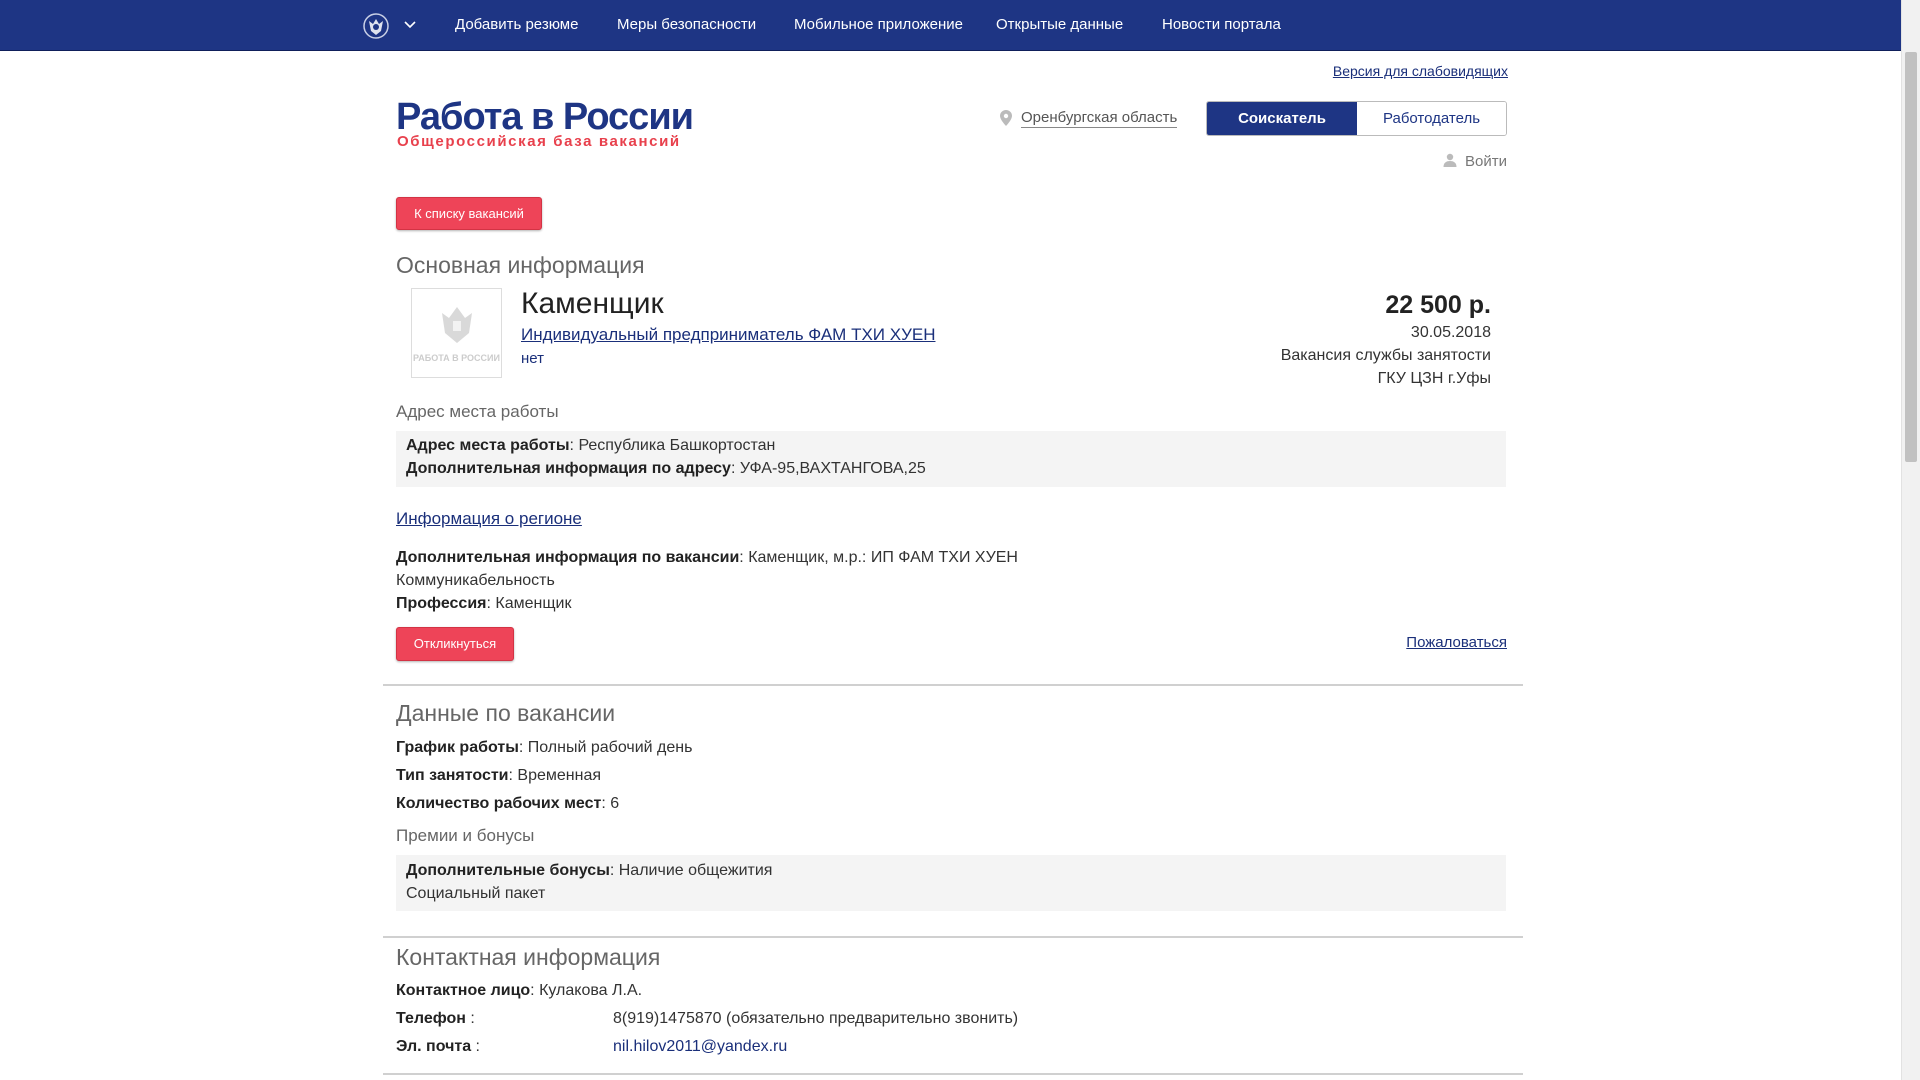 This screenshot has height=1080, width=1920. Describe the element at coordinates (1911, 257) in the screenshot. I see `scrollbar-thumb` at that location.